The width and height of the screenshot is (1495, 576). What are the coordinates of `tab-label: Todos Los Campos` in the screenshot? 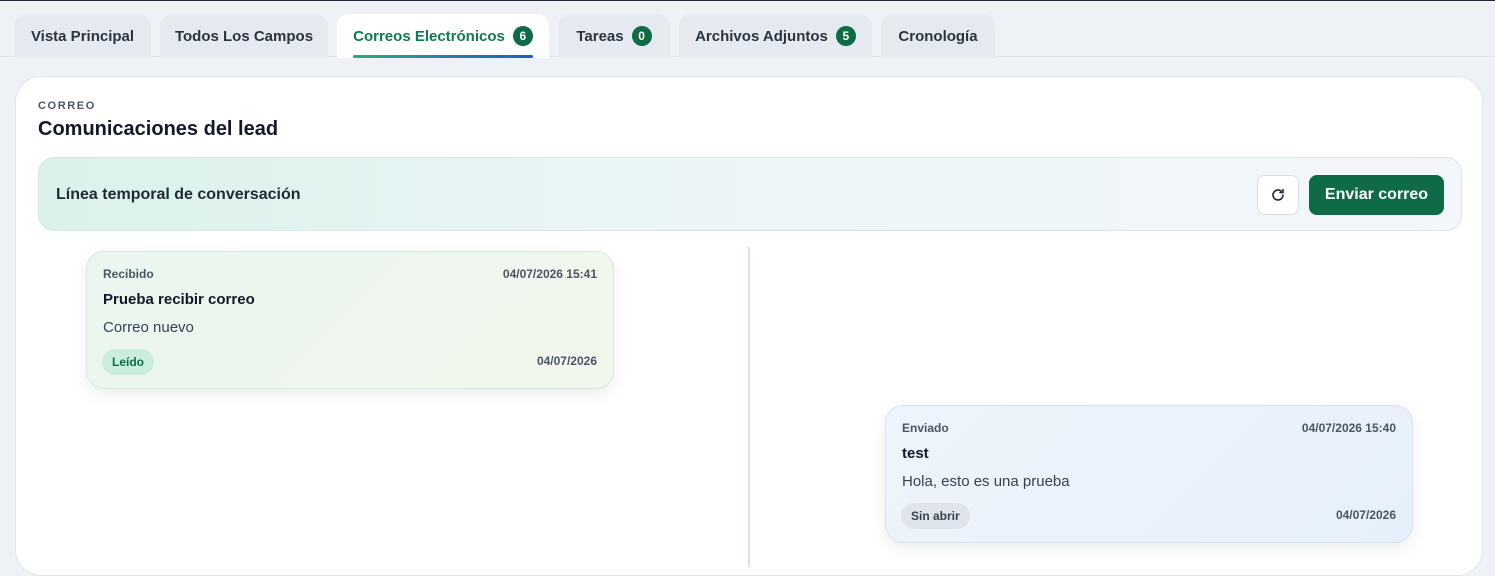 It's located at (244, 36).